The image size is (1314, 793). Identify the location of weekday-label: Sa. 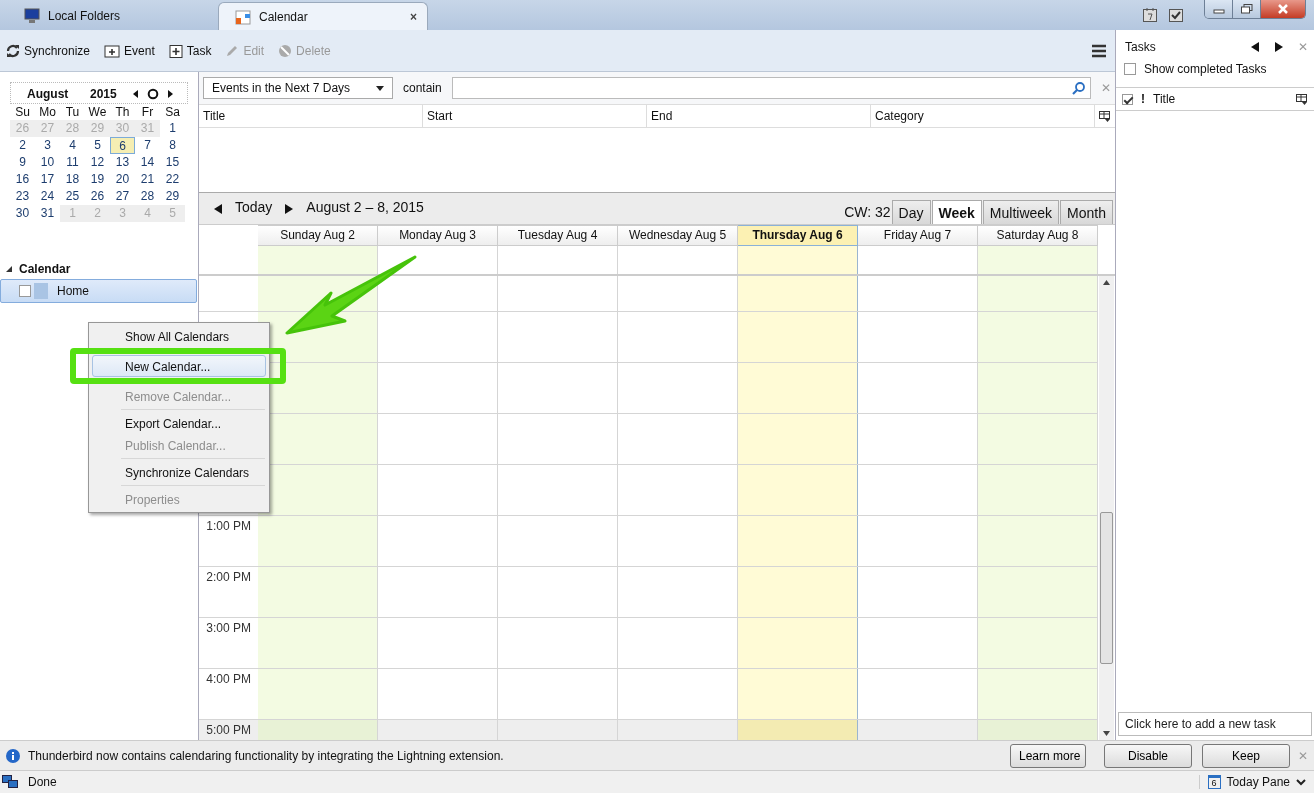
(172, 112).